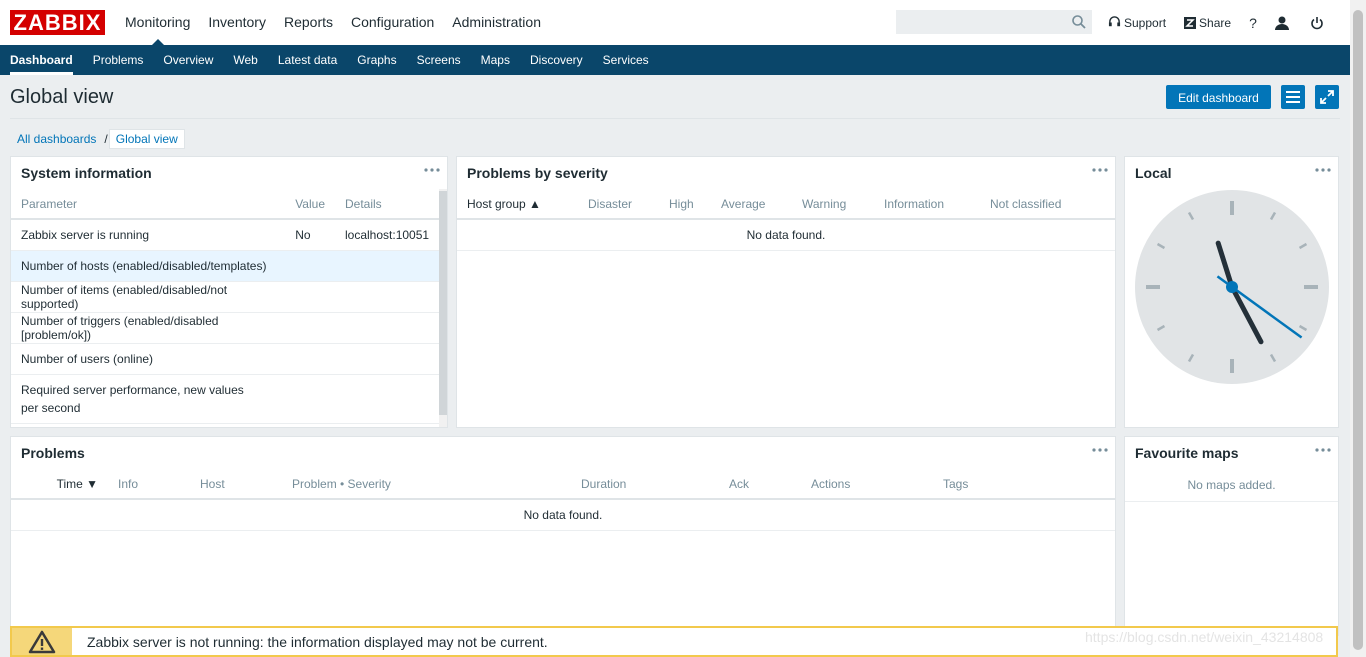 The width and height of the screenshot is (1366, 657). I want to click on zabbix-logo: ZABBIX, so click(57, 22).